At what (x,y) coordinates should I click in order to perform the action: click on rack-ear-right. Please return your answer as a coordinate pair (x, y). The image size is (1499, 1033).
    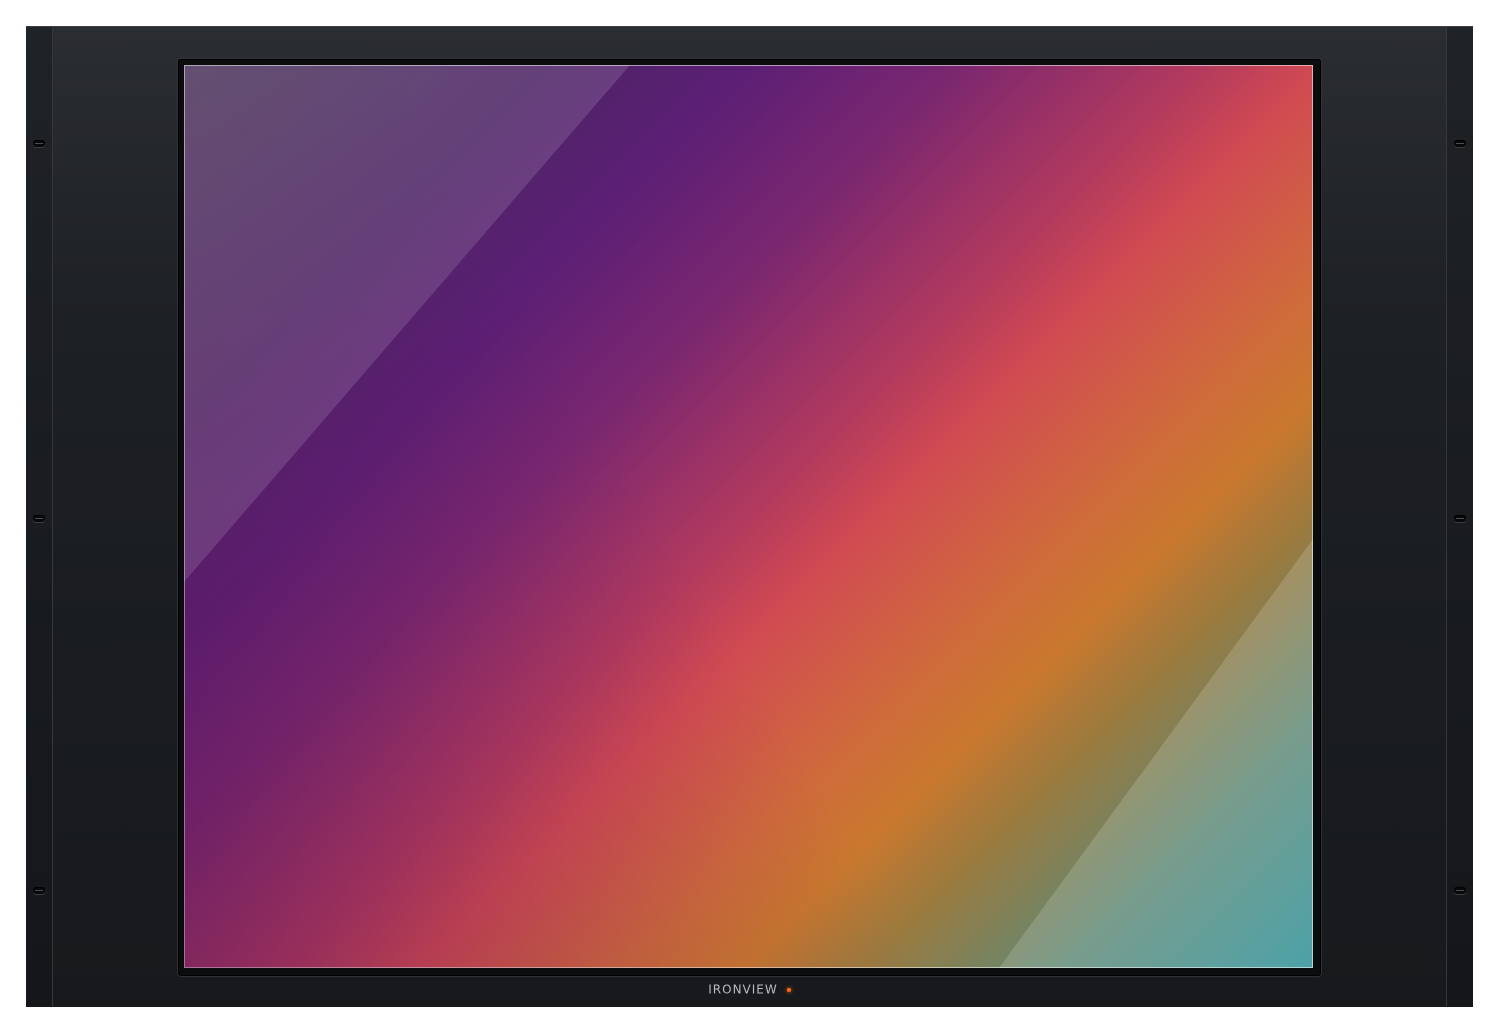
    Looking at the image, I should click on (1459, 517).